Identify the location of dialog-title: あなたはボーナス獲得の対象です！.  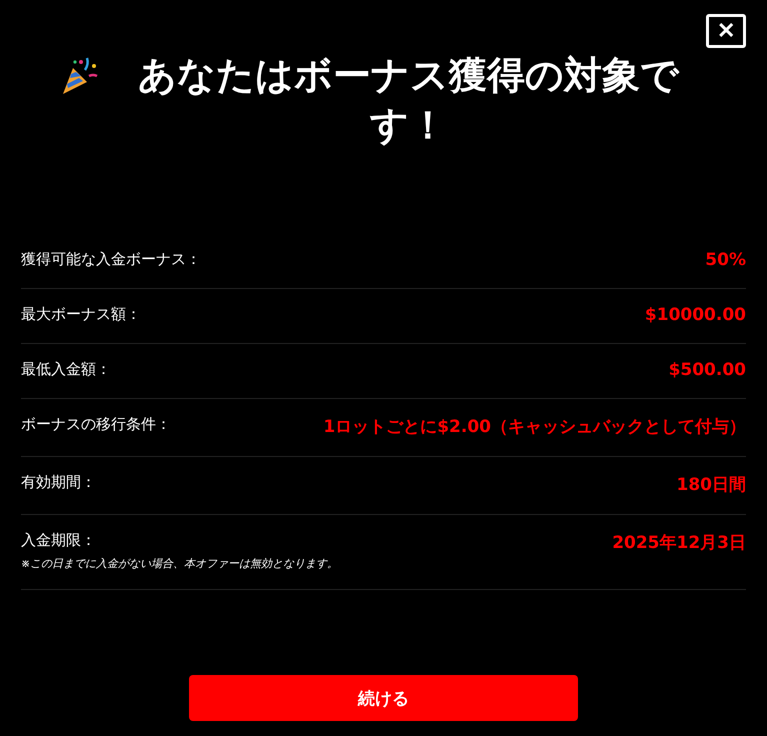
(408, 100).